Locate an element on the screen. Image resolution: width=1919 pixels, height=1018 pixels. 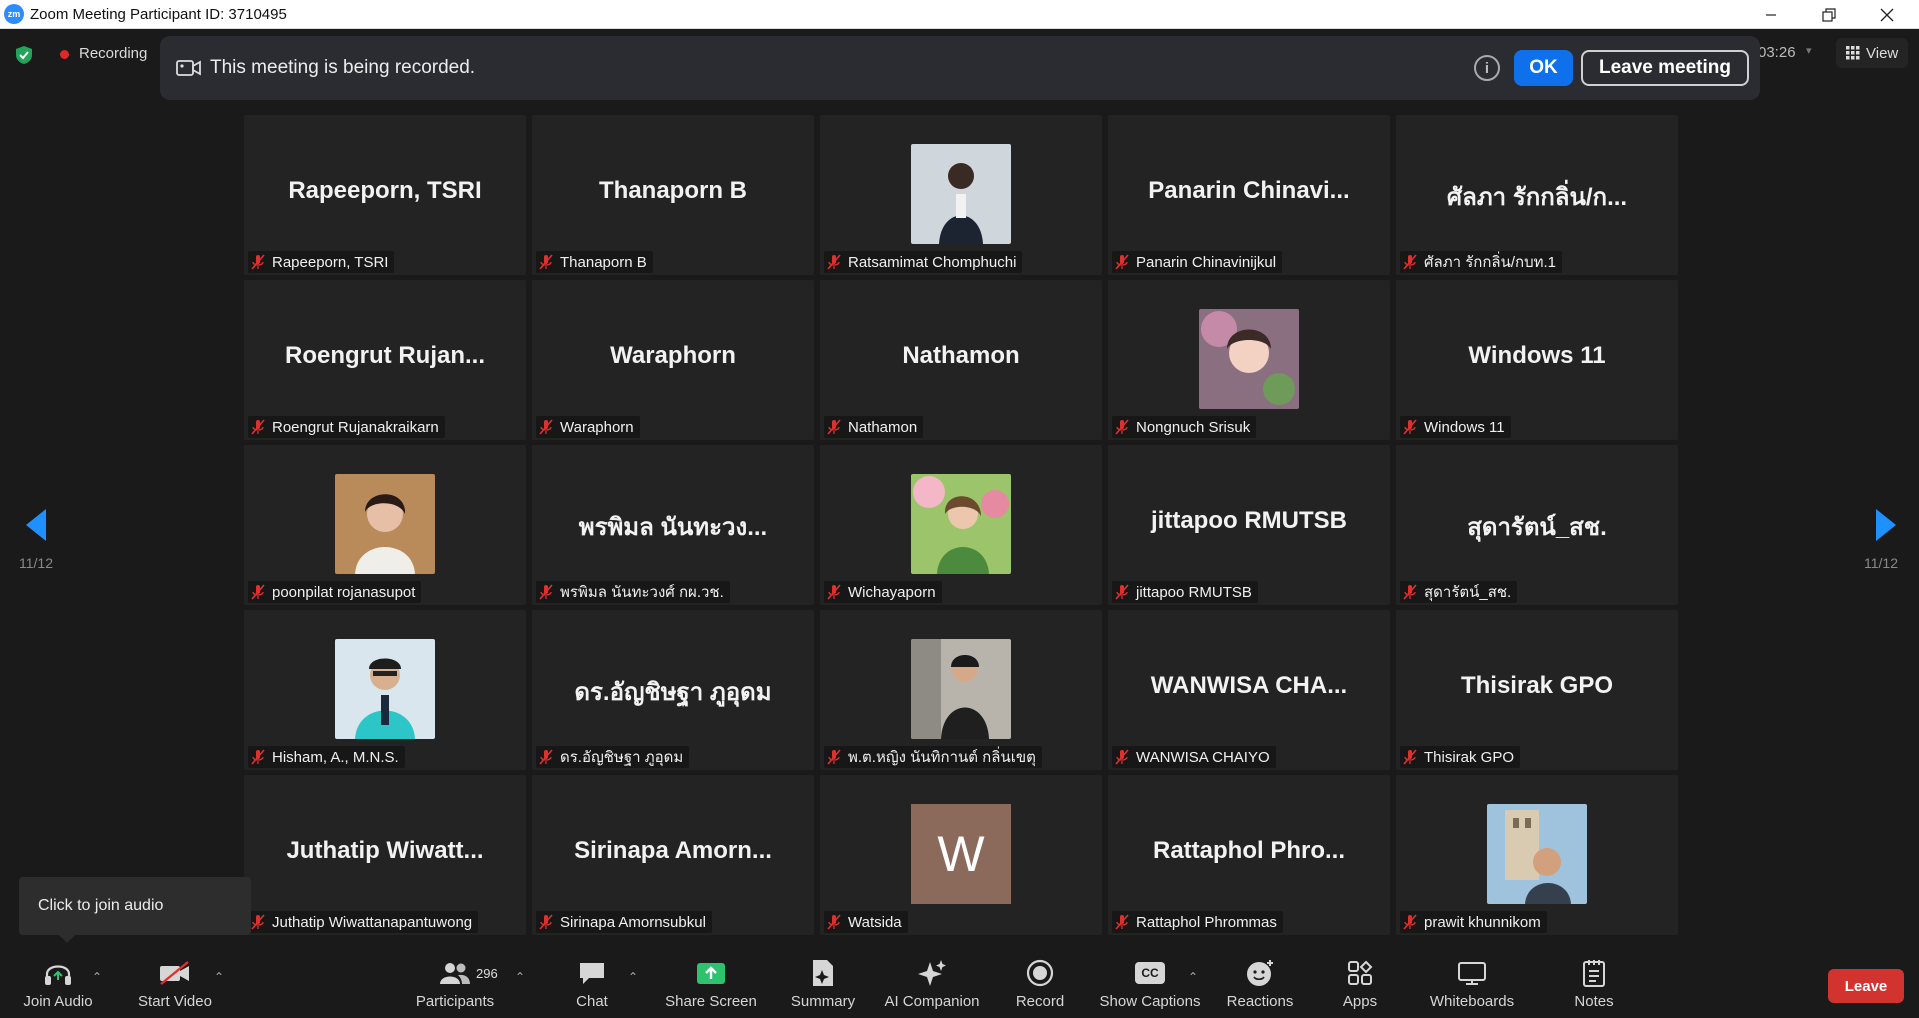
recording-label: Recording is located at coordinates (113, 53).